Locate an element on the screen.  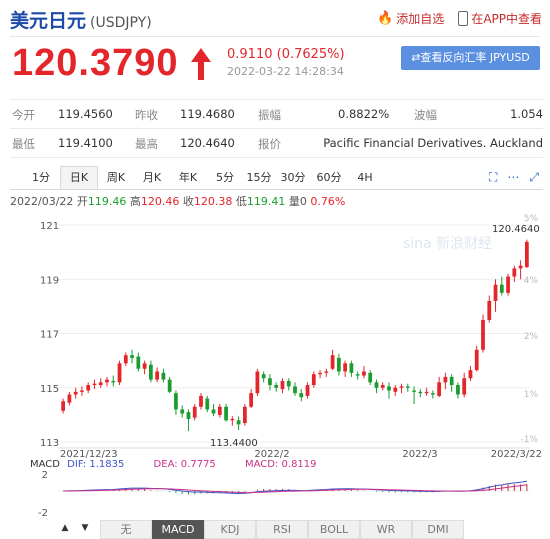
indicator-dmi: DMI is located at coordinates (438, 529).